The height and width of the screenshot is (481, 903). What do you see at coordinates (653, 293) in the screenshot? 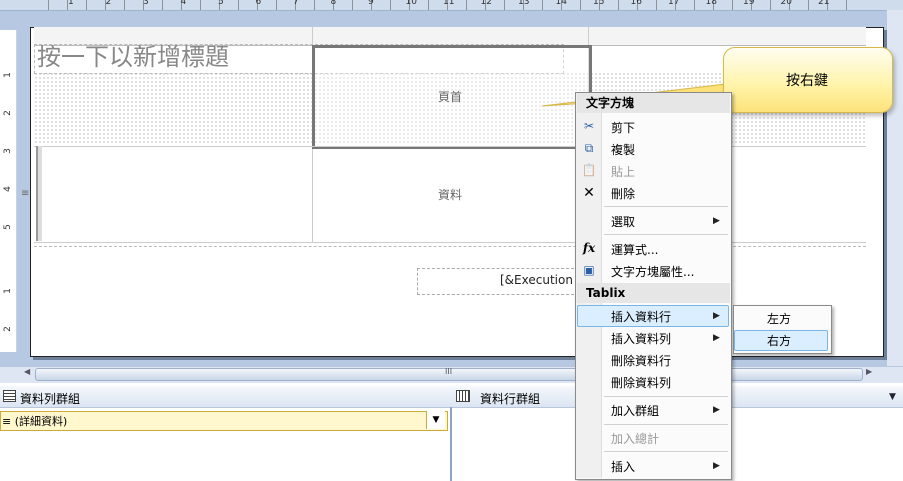
I see `menu-section-tablix: Tablix` at bounding box center [653, 293].